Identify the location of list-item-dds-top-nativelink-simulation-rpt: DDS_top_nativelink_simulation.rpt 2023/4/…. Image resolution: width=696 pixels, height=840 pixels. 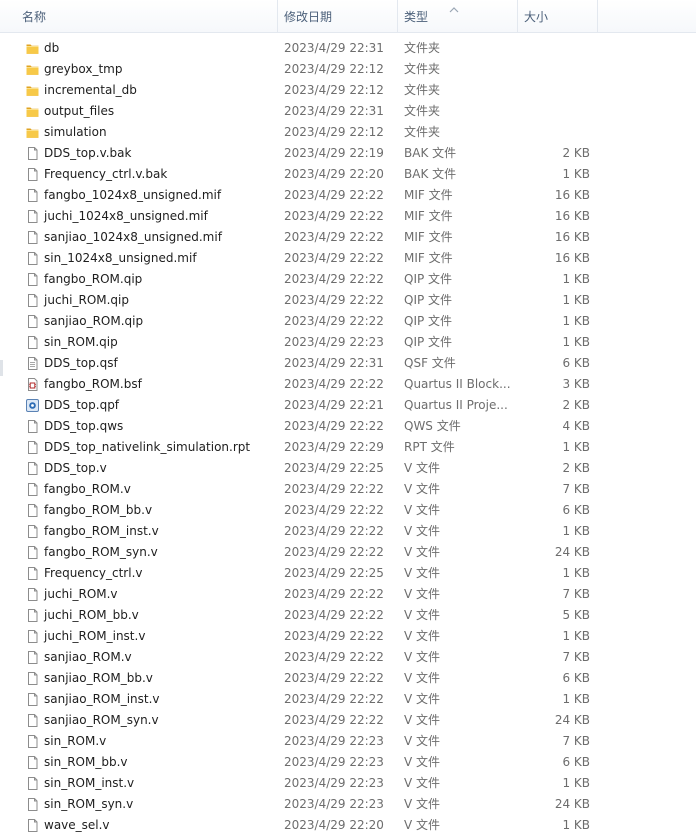
(348, 447).